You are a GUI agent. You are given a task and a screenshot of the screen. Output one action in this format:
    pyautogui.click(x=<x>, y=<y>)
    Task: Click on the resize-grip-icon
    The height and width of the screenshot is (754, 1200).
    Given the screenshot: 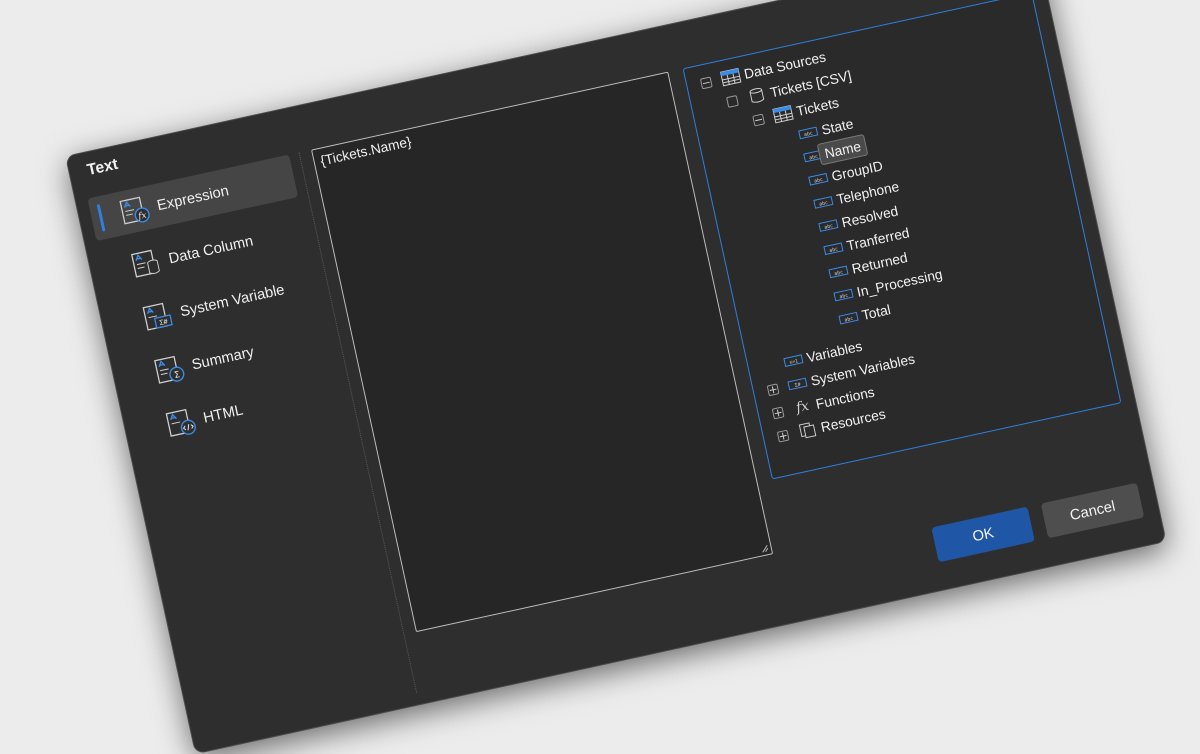 What is the action you would take?
    pyautogui.click(x=764, y=548)
    